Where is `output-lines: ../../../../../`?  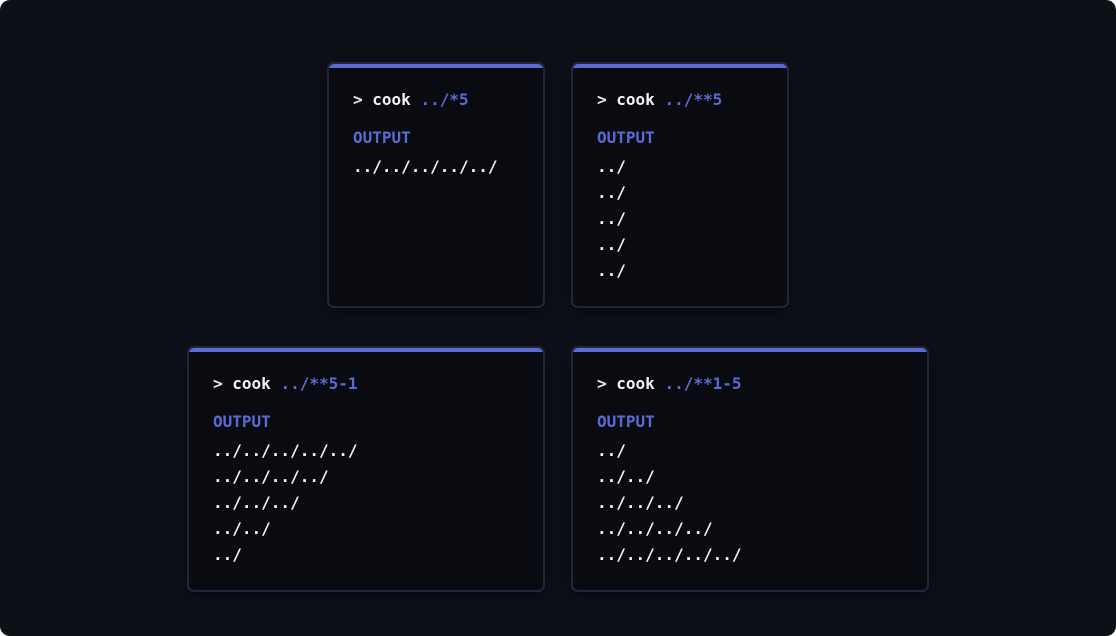 output-lines: ../../../../../ is located at coordinates (440, 167).